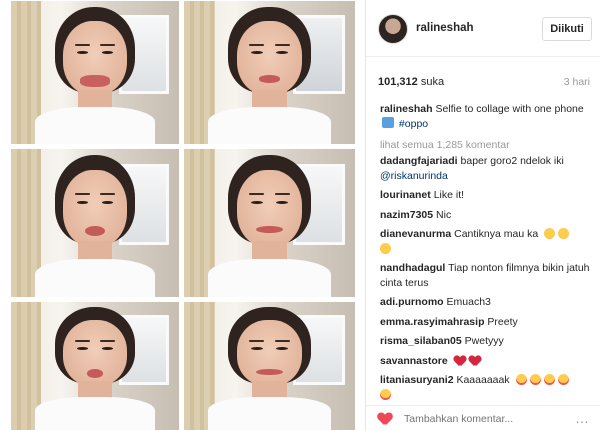  Describe the element at coordinates (445, 145) in the screenshot. I see `view-all-comments-link: lihat semua 1,285 komentar` at that location.